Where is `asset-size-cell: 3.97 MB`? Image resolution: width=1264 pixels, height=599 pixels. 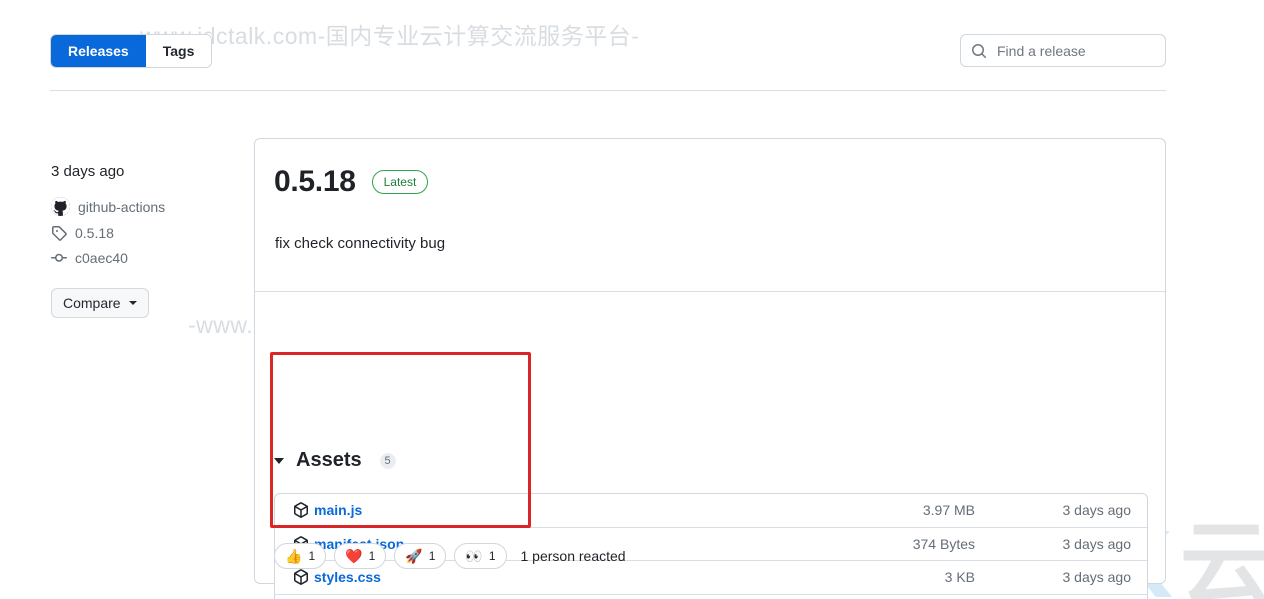
asset-size-cell: 3.97 MB is located at coordinates (948, 510).